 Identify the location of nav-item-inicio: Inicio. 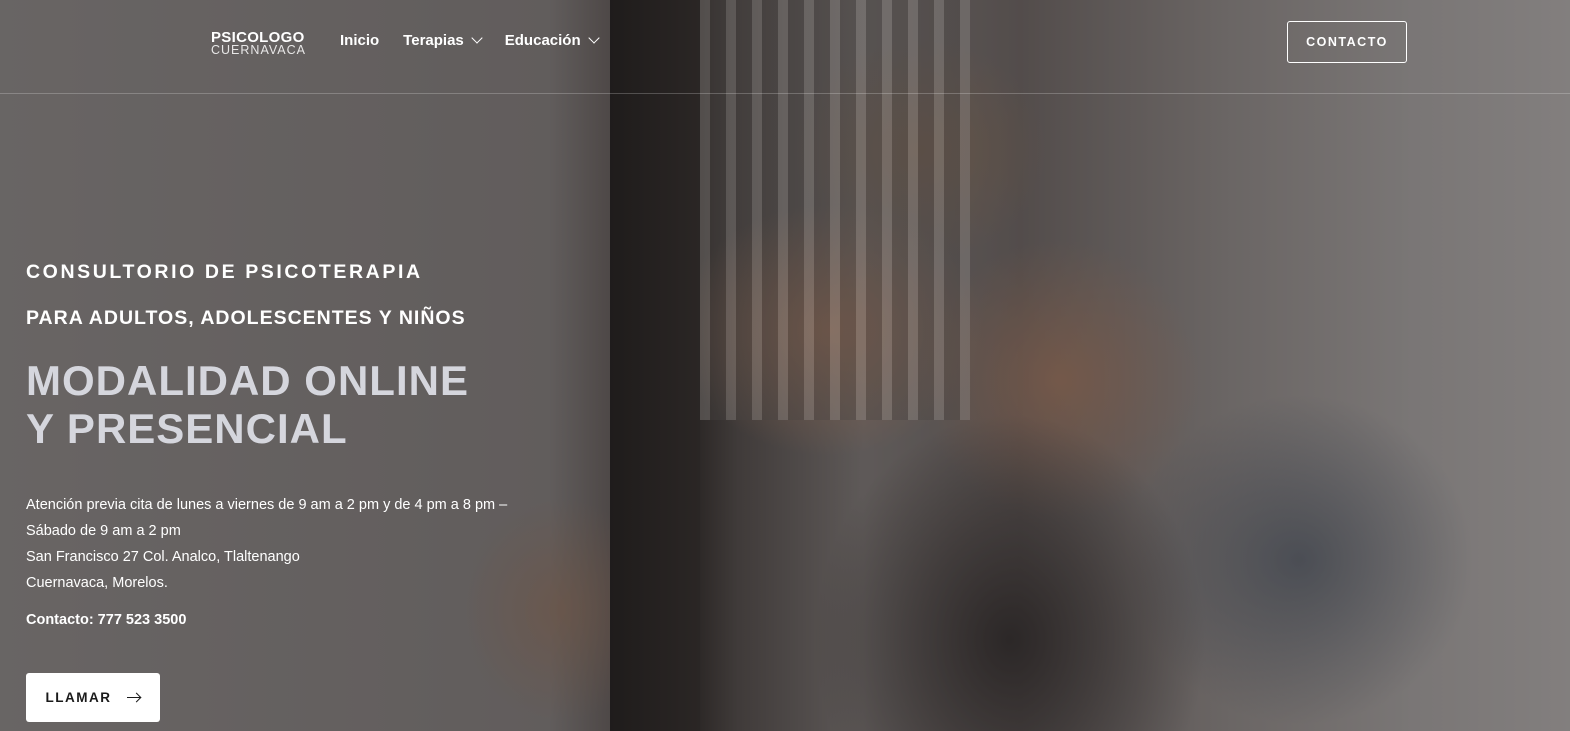
(359, 40).